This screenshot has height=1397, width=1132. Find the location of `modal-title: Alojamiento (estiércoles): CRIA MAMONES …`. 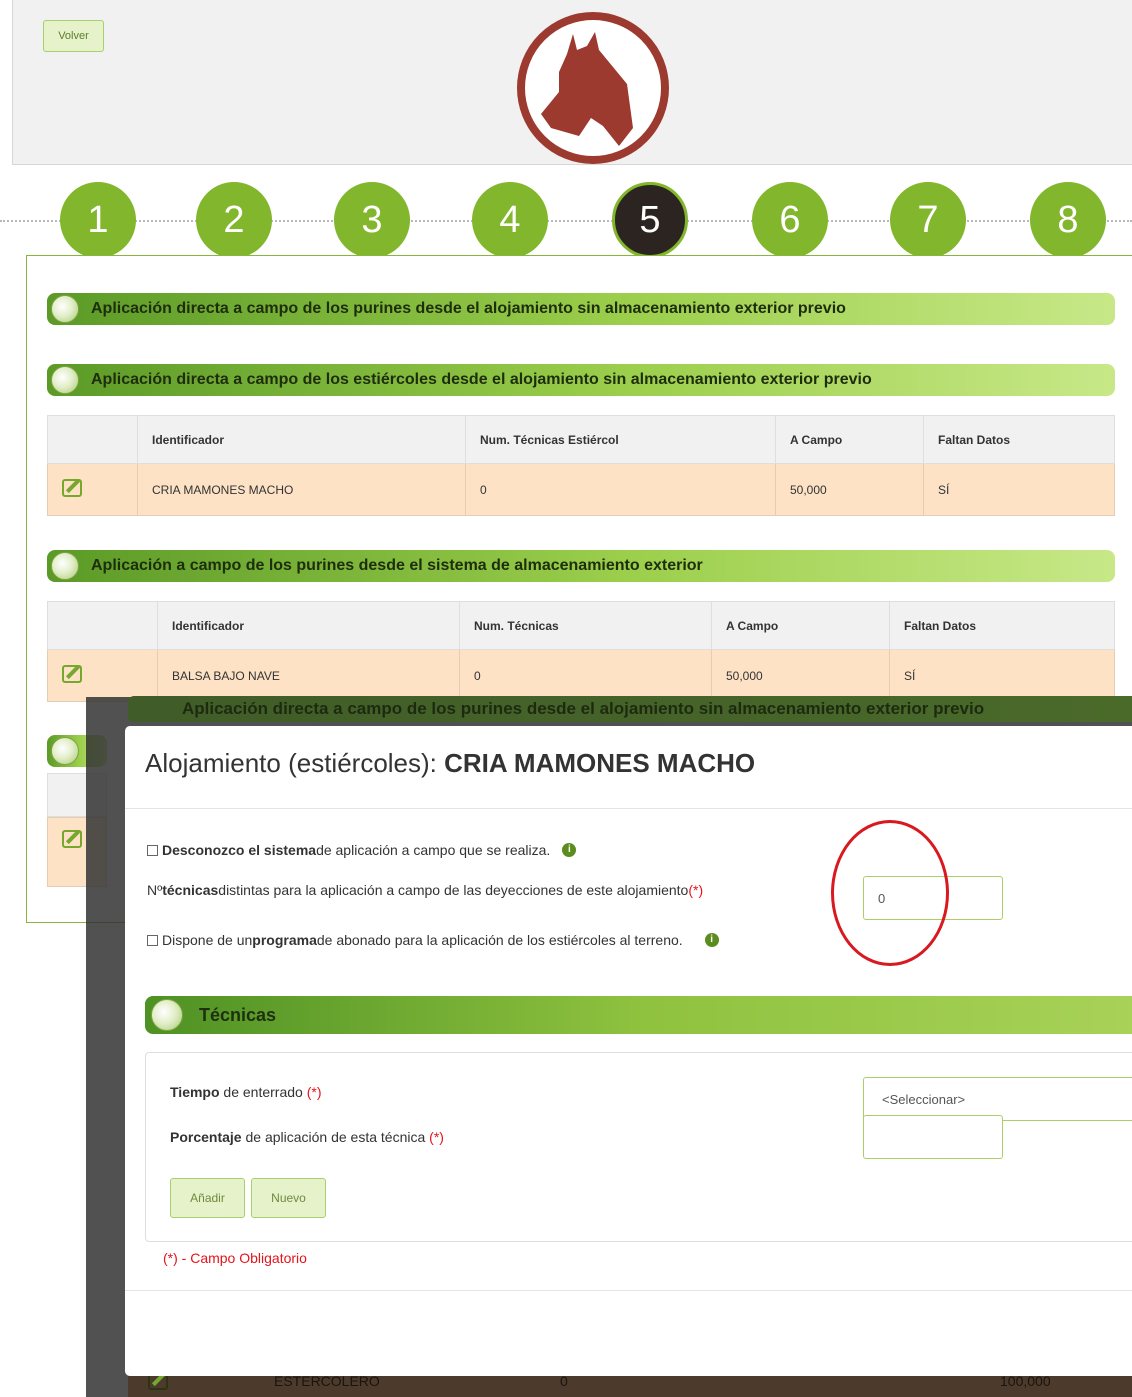

modal-title: Alojamiento (estiércoles): CRIA MAMONES … is located at coordinates (450, 763).